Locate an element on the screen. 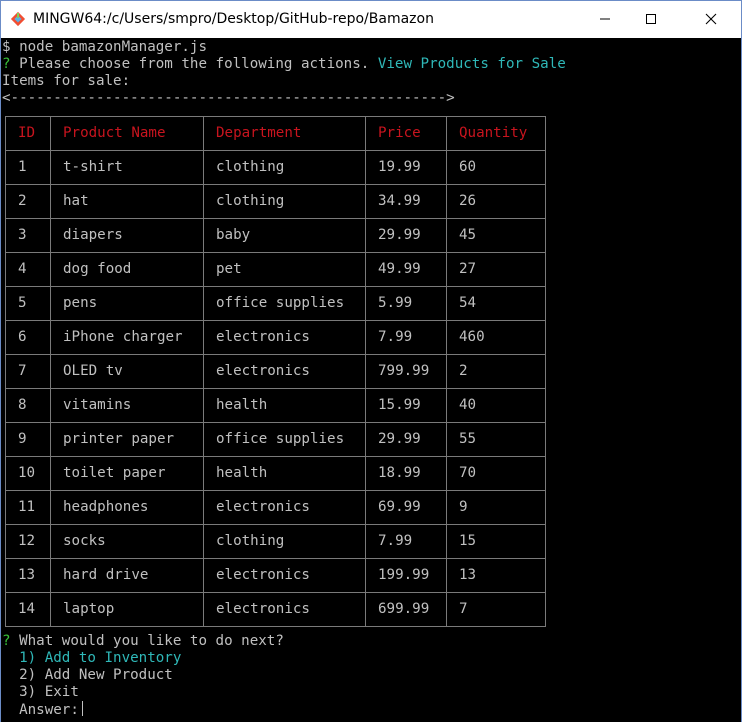  column-header-quantity: Quantity is located at coordinates (496, 133).